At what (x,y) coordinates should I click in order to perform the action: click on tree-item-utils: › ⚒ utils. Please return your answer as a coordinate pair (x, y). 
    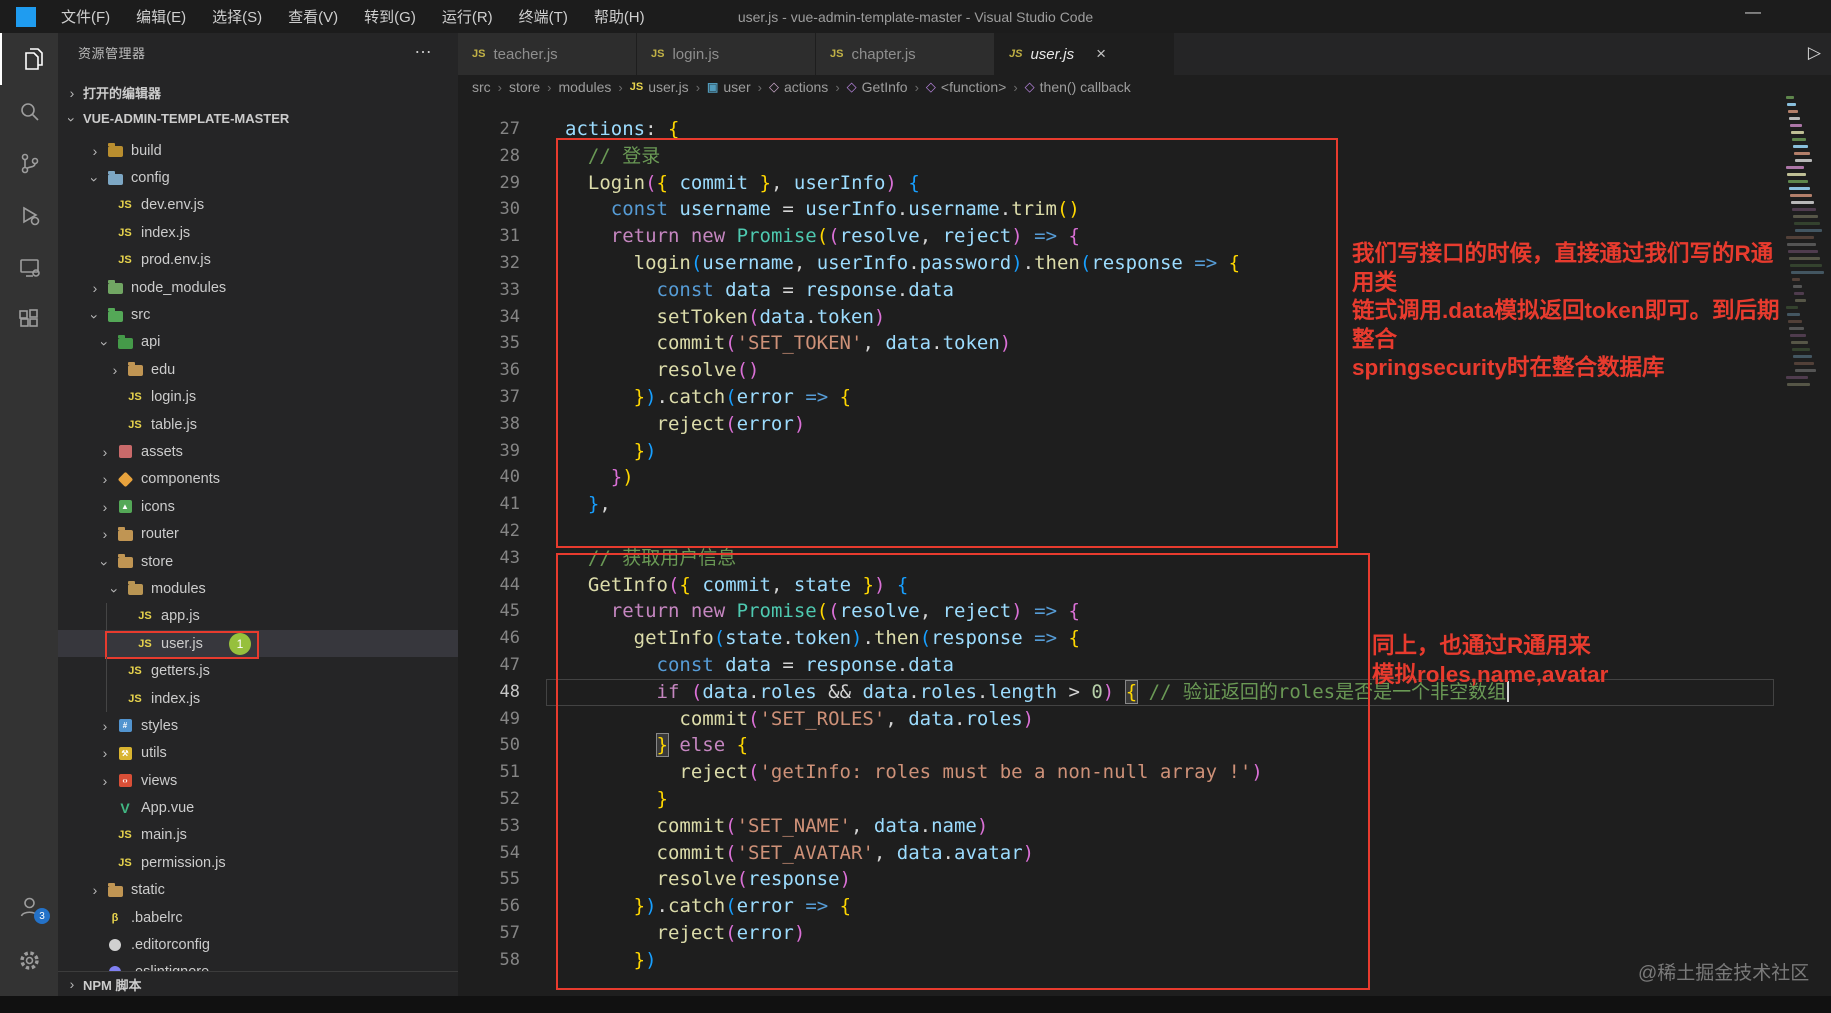
    Looking at the image, I should click on (258, 753).